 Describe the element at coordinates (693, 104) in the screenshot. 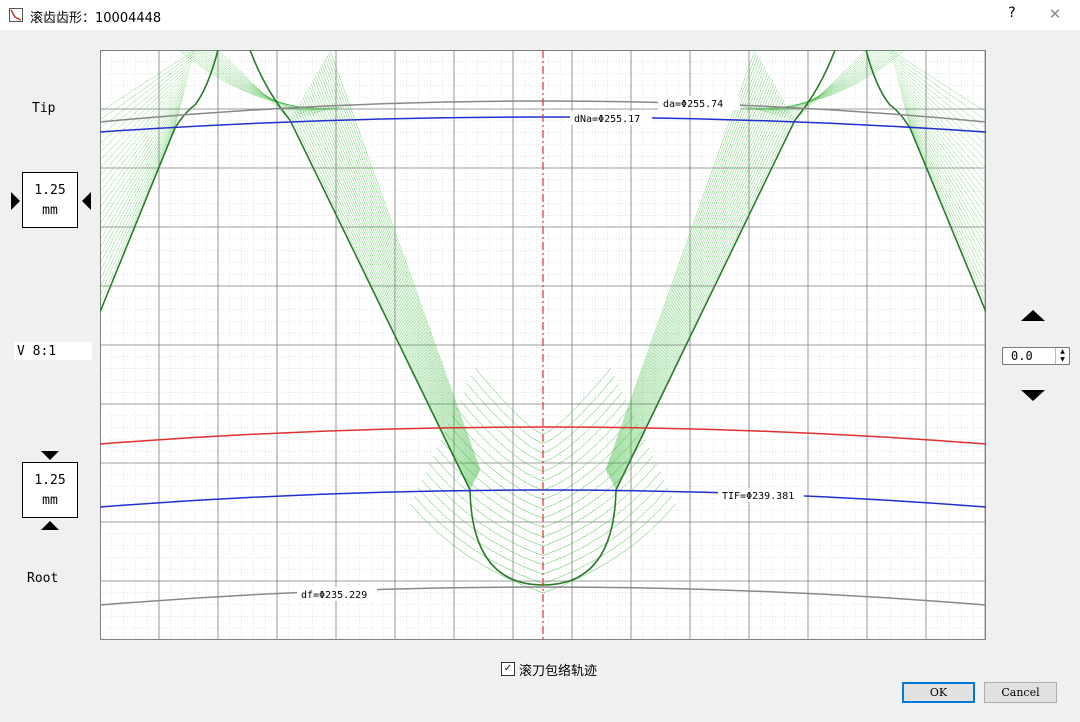

I see `da-annotation: da=Φ255.74` at that location.